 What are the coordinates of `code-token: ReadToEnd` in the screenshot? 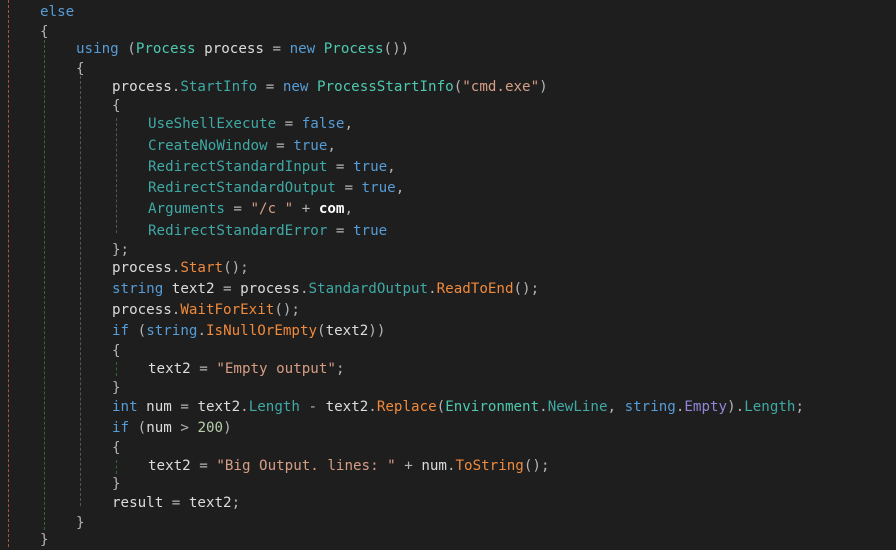 It's located at (475, 289).